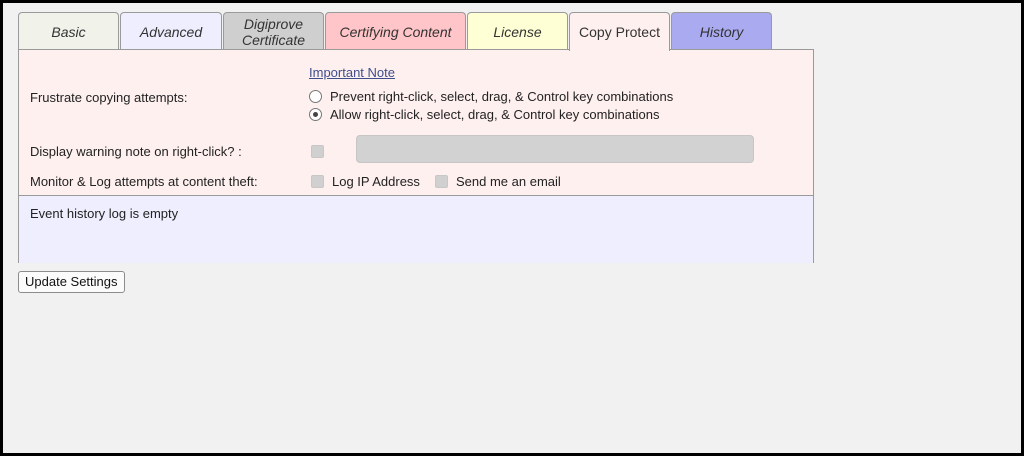 This screenshot has height=456, width=1024. What do you see at coordinates (508, 181) in the screenshot?
I see `send-email-label: Send me an email` at bounding box center [508, 181].